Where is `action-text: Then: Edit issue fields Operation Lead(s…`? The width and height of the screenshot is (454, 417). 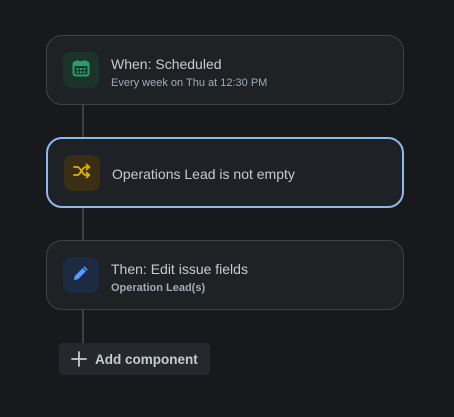 action-text: Then: Edit issue fields Operation Lead(s… is located at coordinates (251, 277).